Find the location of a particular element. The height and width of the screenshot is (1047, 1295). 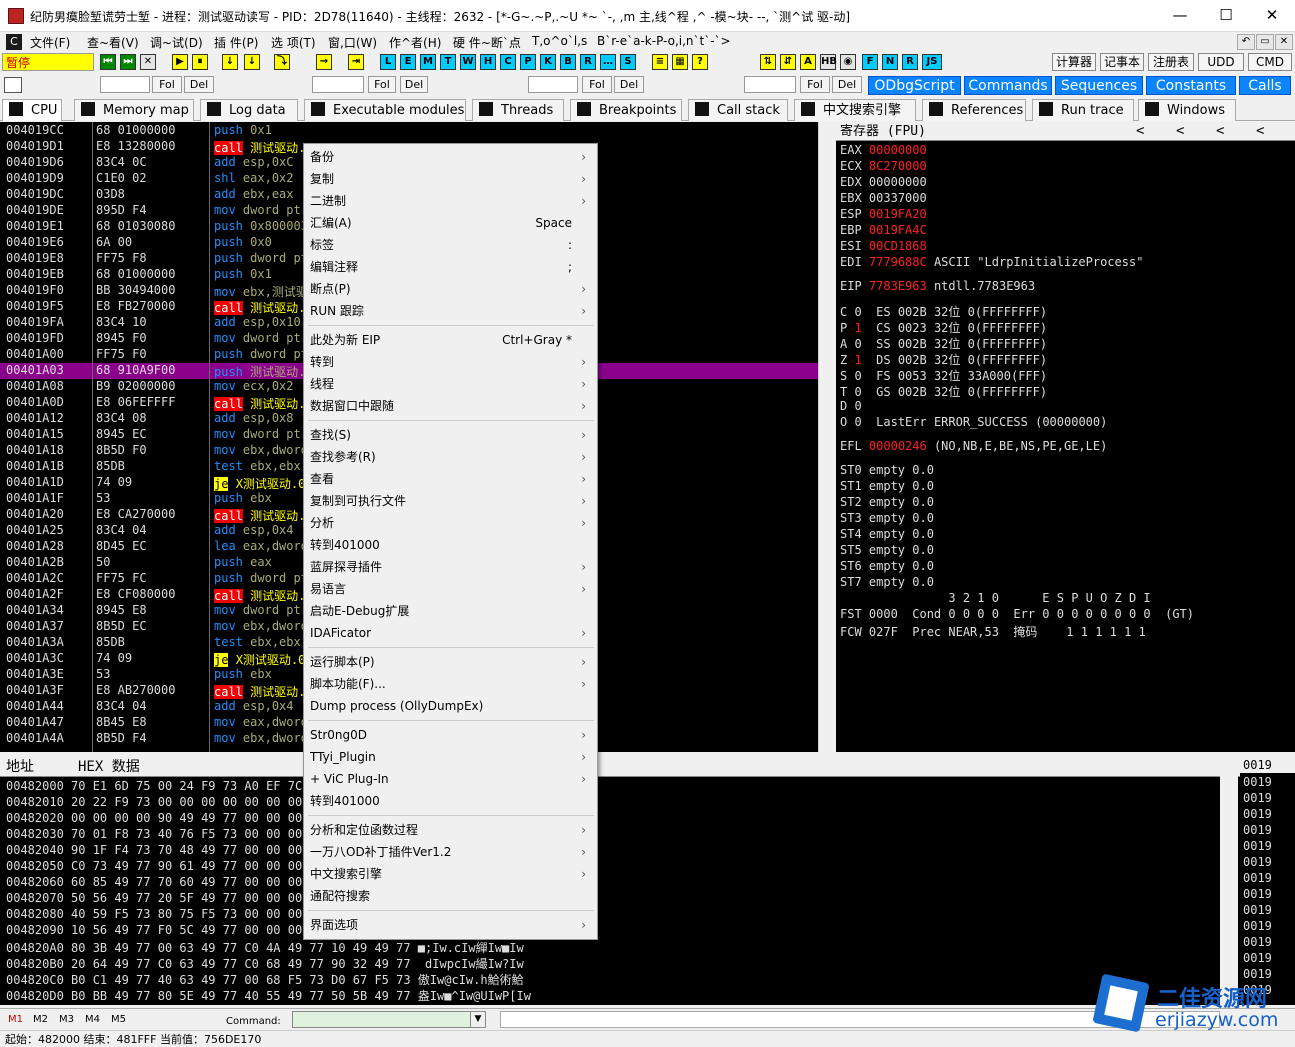

step-into-icon: ↓ is located at coordinates (230, 62).